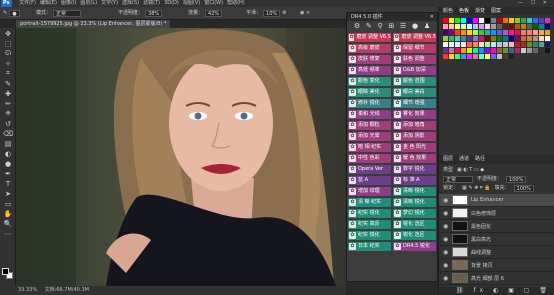 The width and height of the screenshot is (554, 295). I want to click on plugin-action-button: ✿ 纪实 高反, so click(369, 224).